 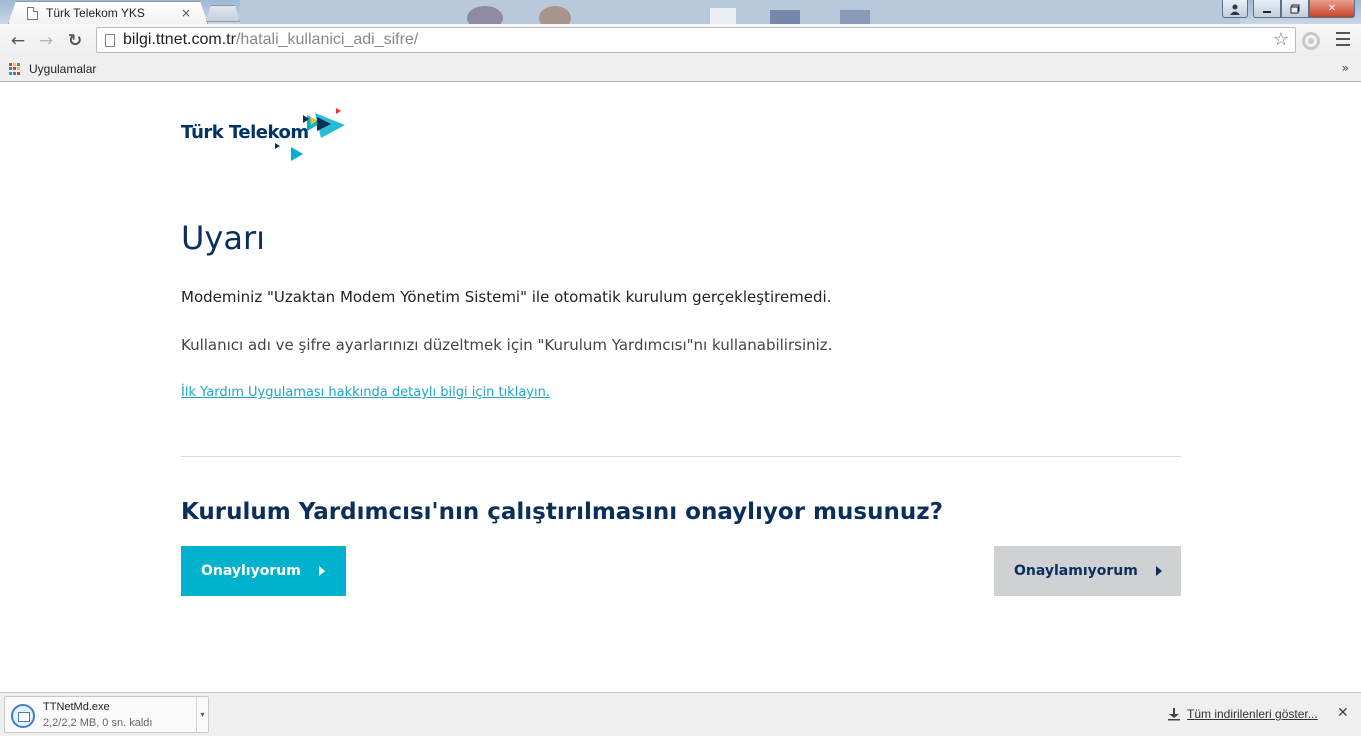 I want to click on minimize-button, so click(x=1267, y=9).